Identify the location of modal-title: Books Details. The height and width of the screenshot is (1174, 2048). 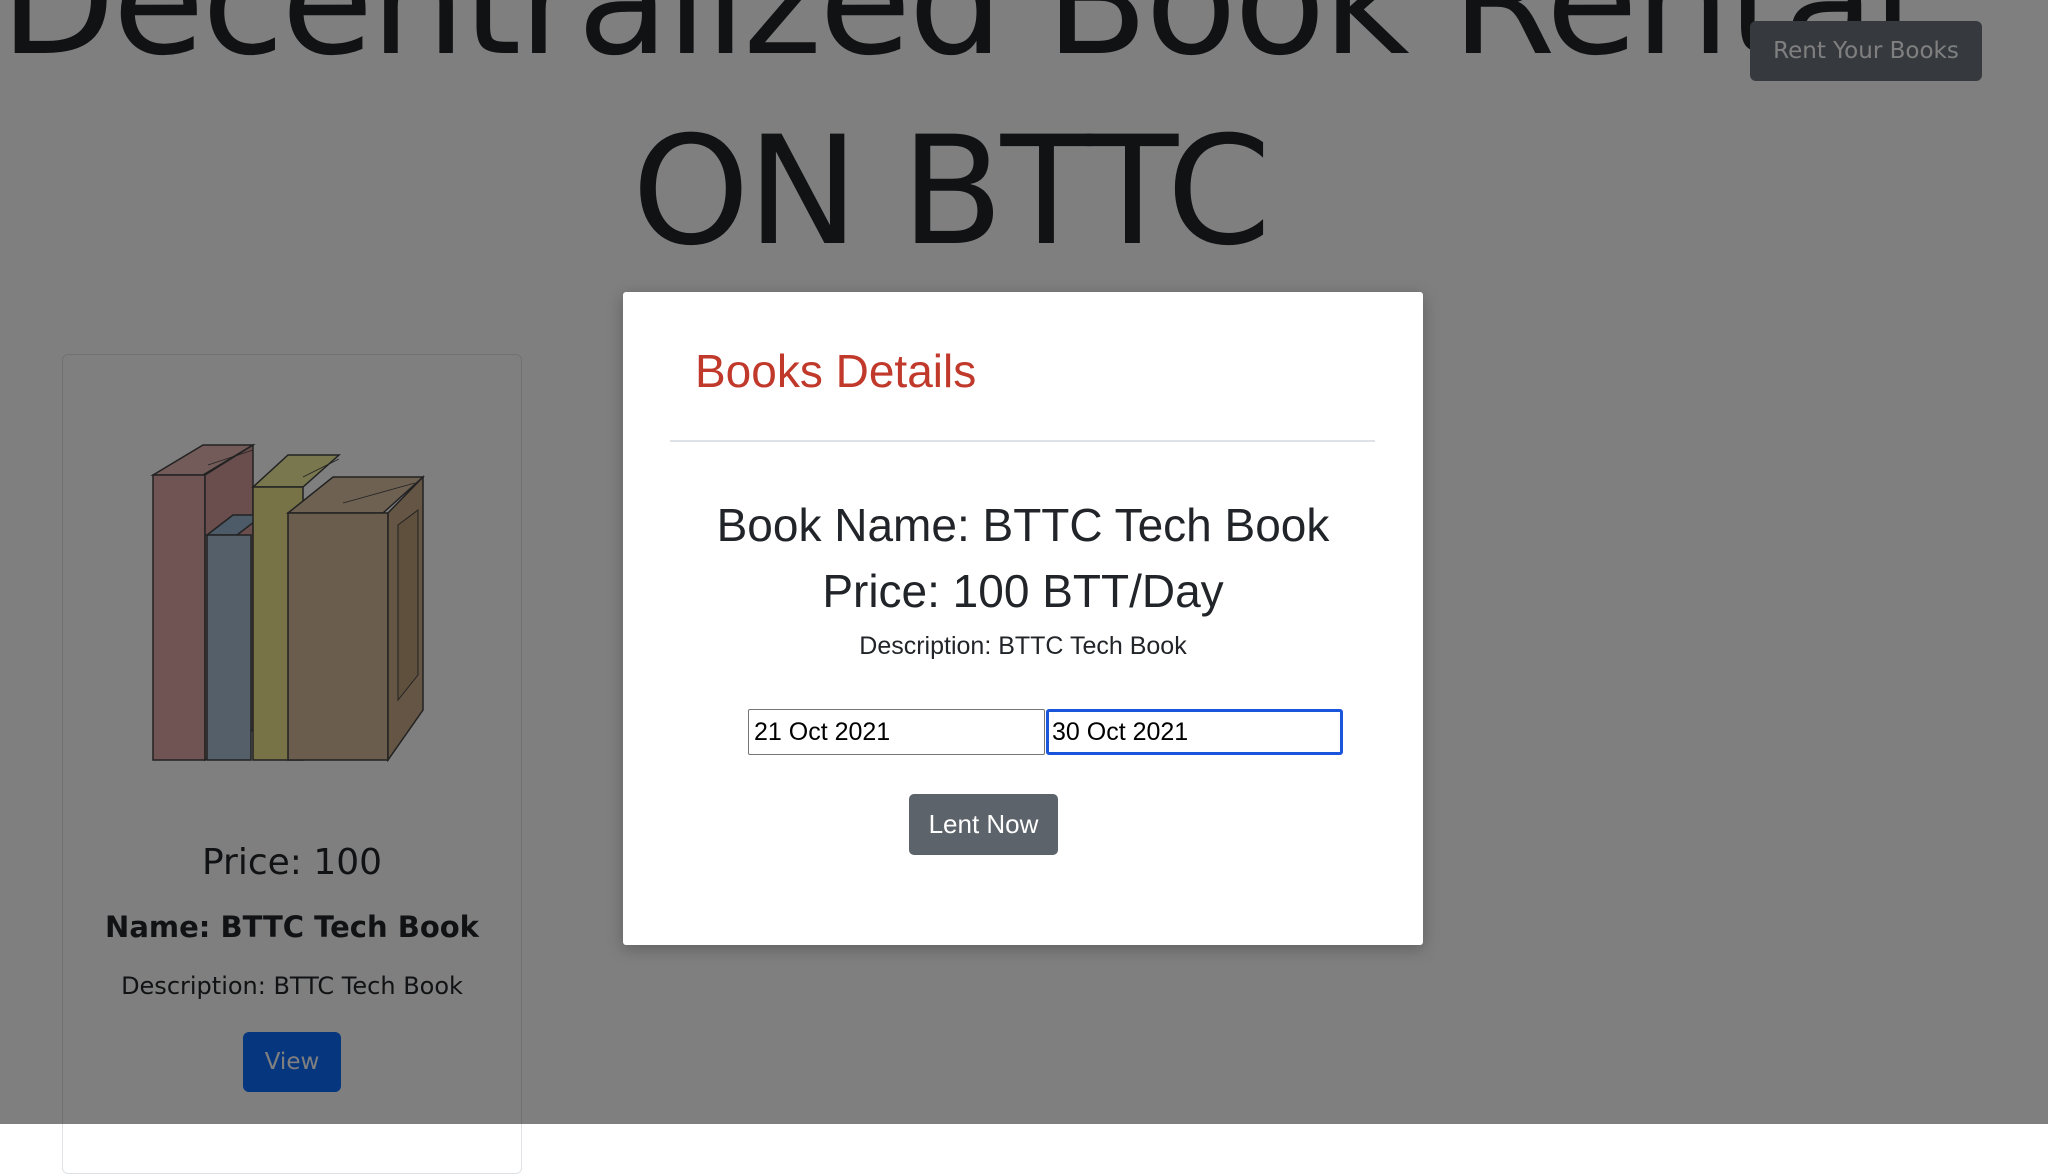
(836, 371).